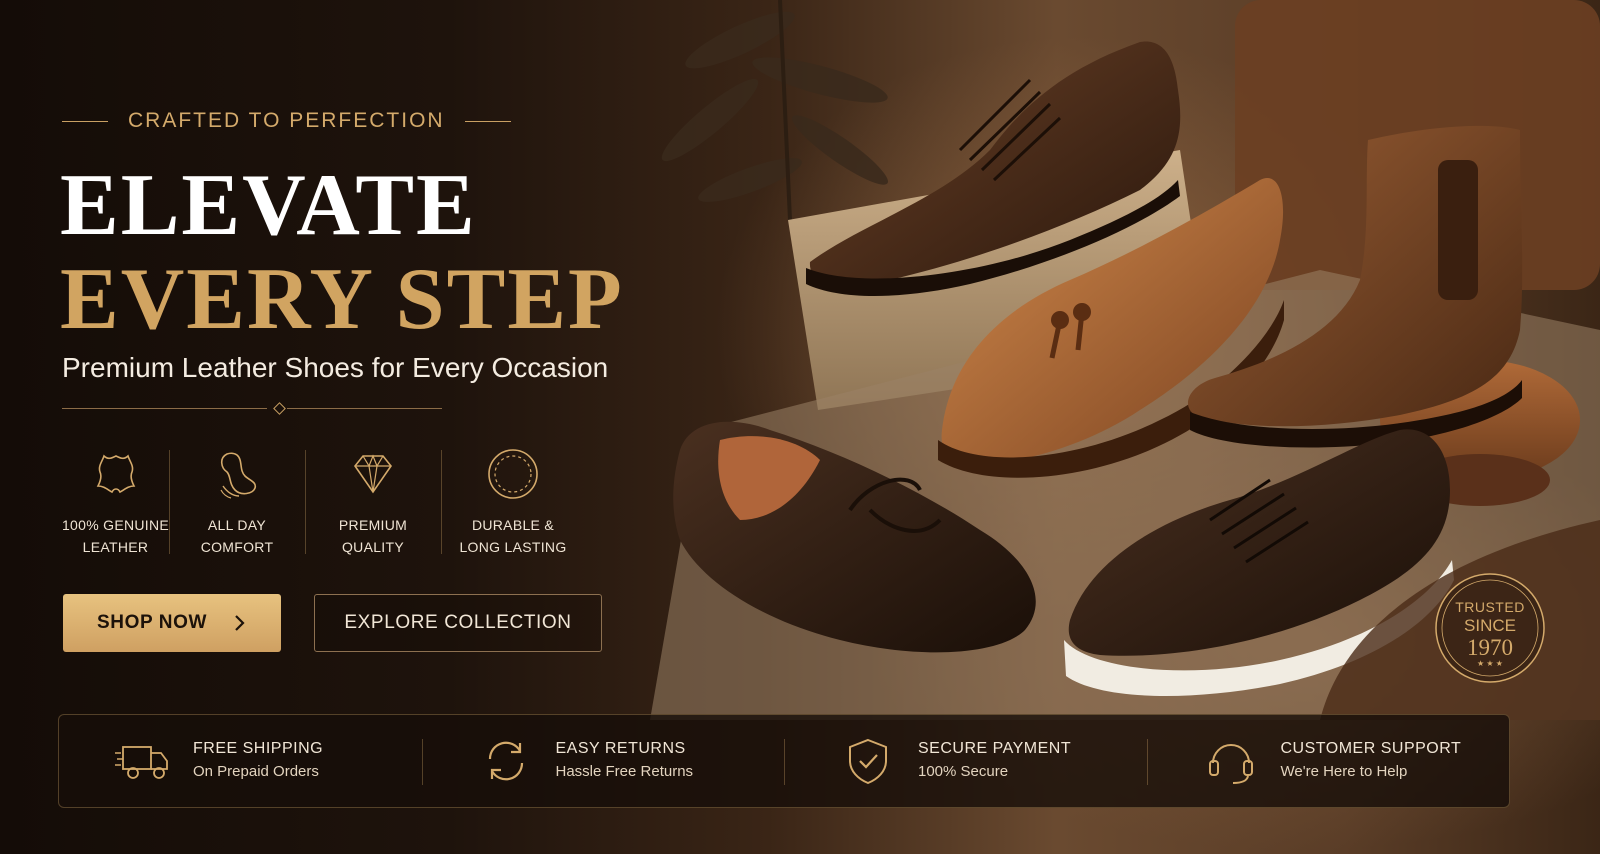 This screenshot has width=1600, height=854. Describe the element at coordinates (620, 748) in the screenshot. I see `benefit-title: EASY RETURNS` at that location.